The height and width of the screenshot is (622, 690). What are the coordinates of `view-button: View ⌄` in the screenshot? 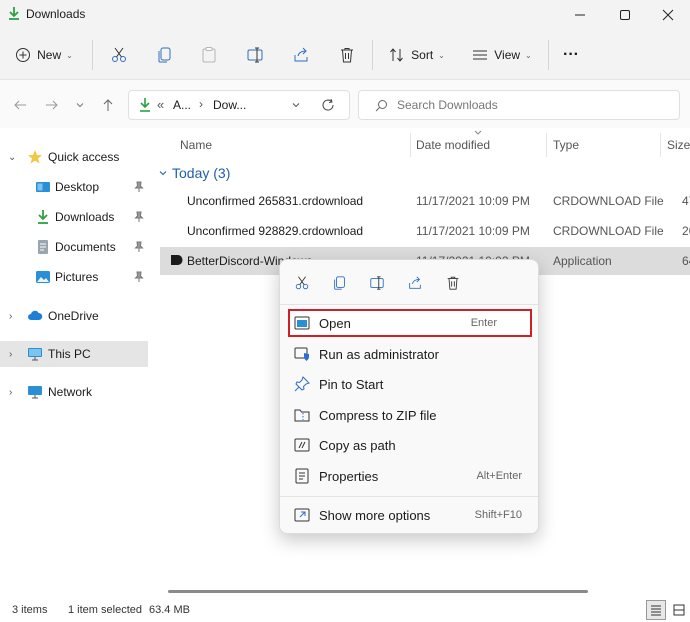 It's located at (502, 55).